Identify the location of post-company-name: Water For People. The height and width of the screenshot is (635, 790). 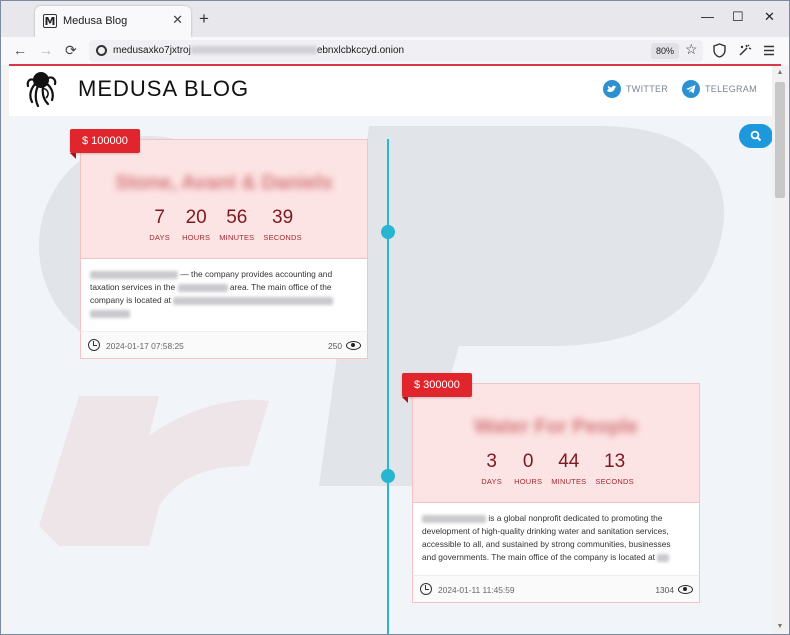
(556, 427).